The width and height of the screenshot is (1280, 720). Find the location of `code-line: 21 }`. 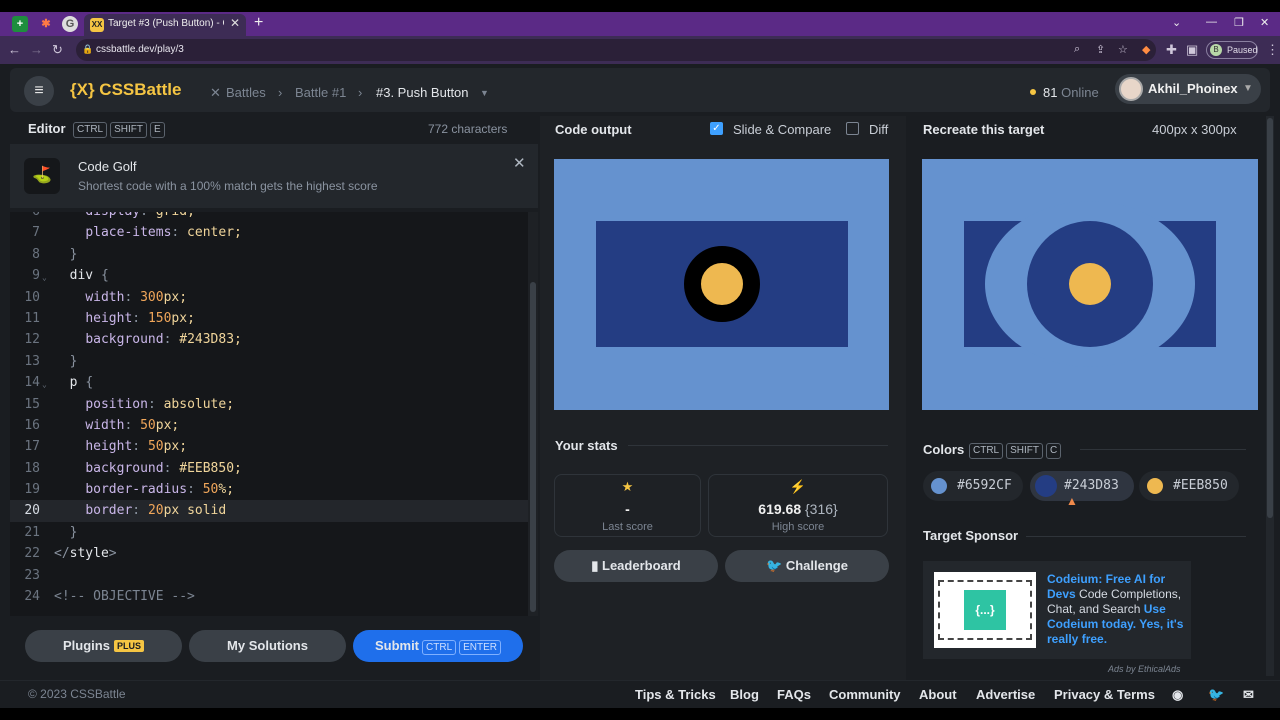

code-line: 21 } is located at coordinates (269, 532).